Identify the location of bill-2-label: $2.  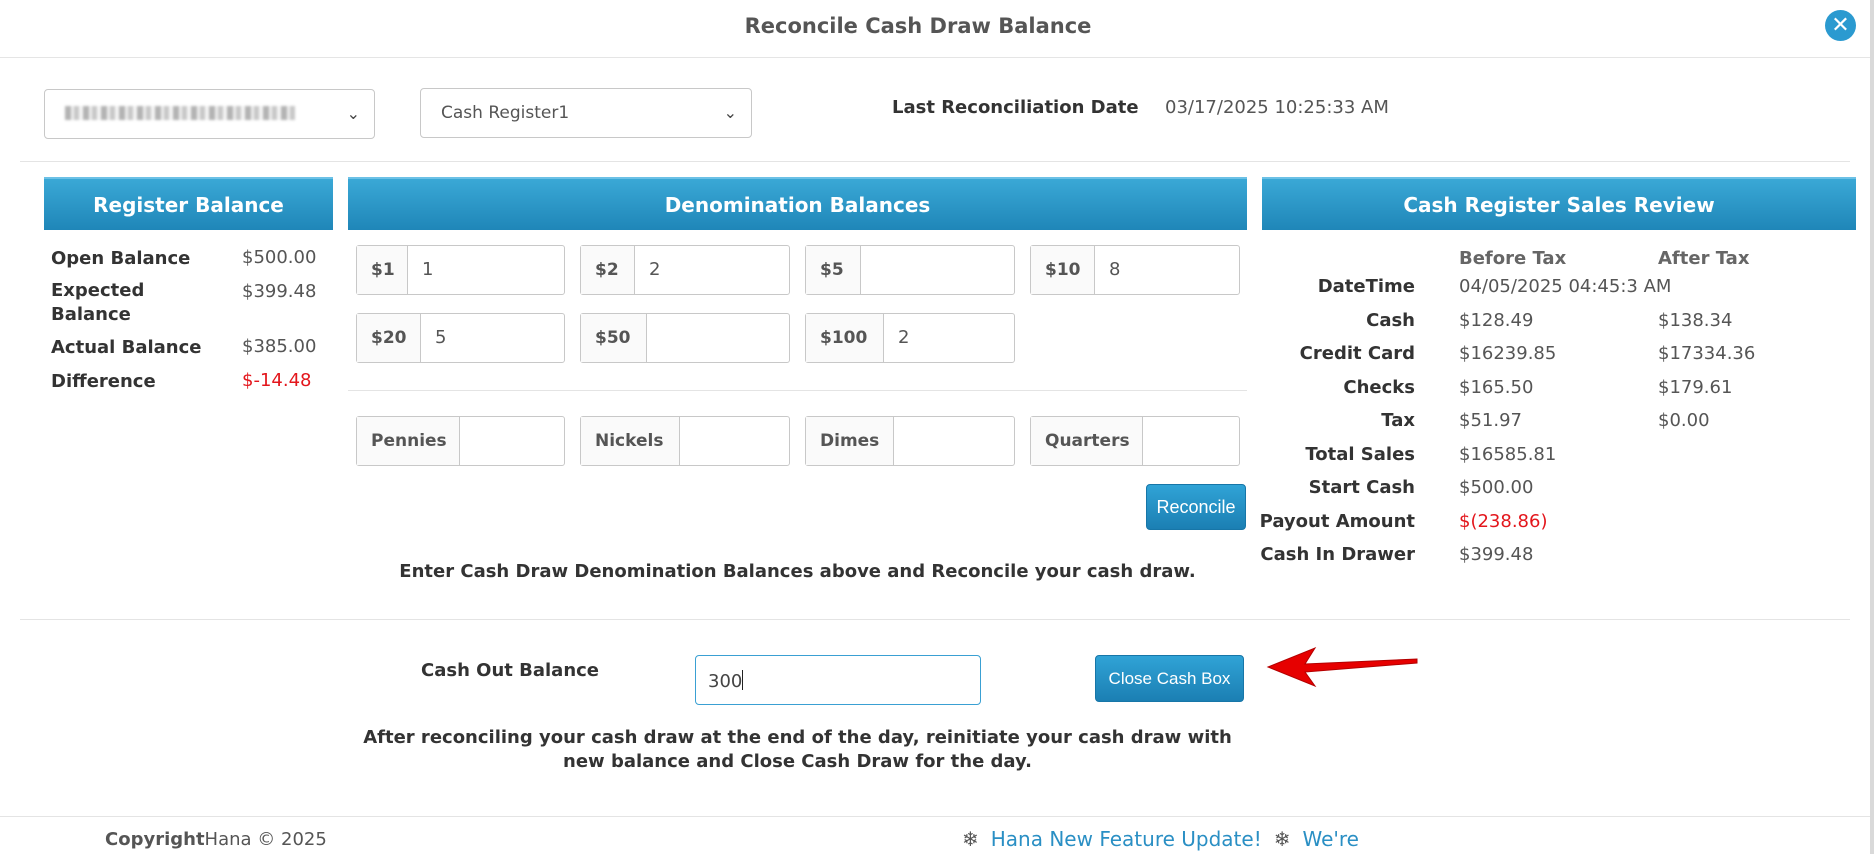
(608, 270).